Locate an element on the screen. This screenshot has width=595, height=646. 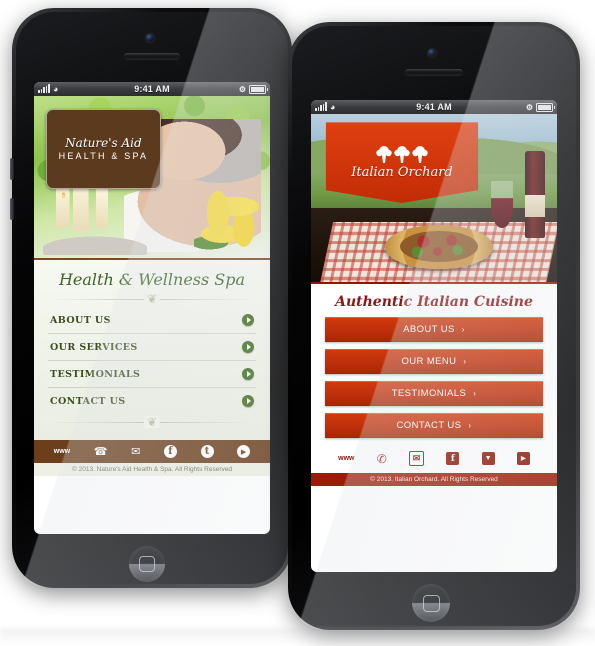
surface-reflection is located at coordinates (297, 637).